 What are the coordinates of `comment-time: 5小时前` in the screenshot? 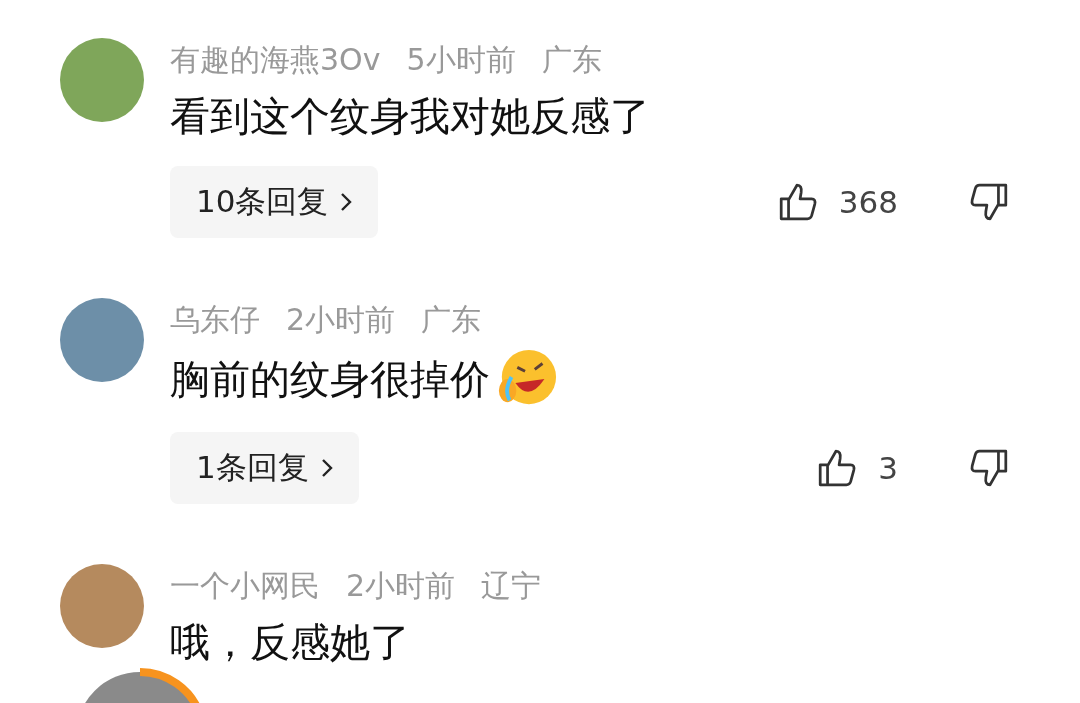 It's located at (461, 60).